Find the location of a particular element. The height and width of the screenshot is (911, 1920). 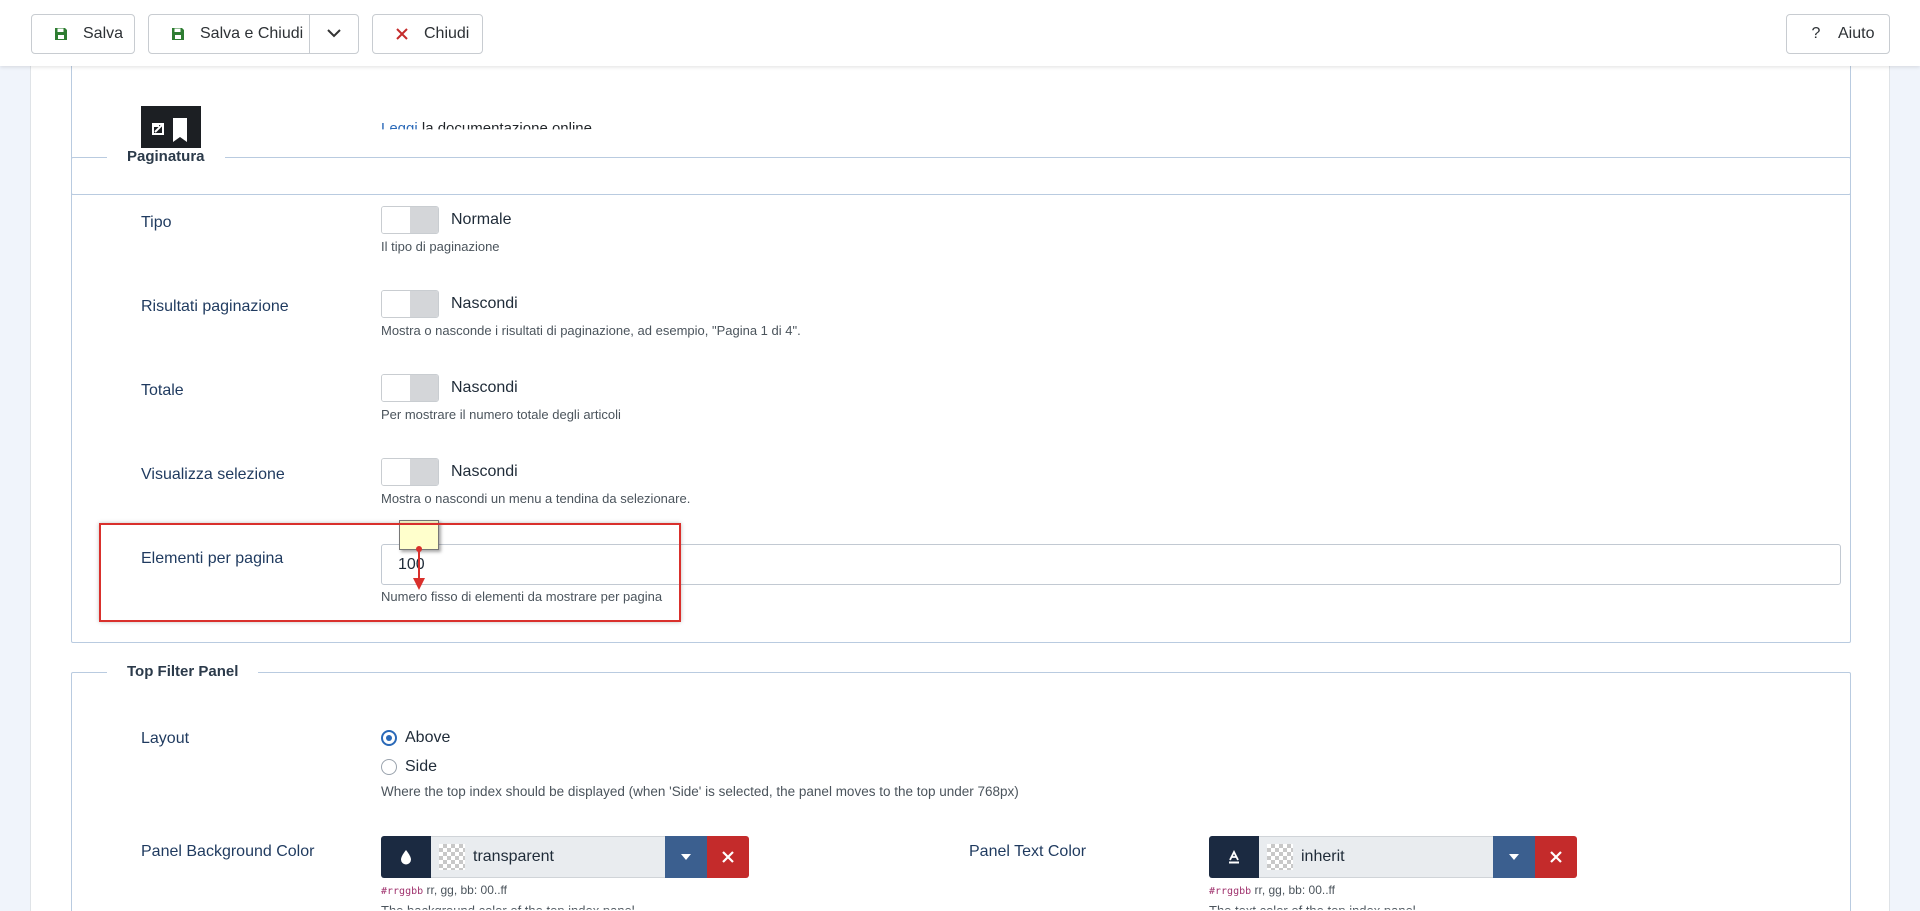

save-and-close-label: Salva e Chiudi is located at coordinates (252, 33).